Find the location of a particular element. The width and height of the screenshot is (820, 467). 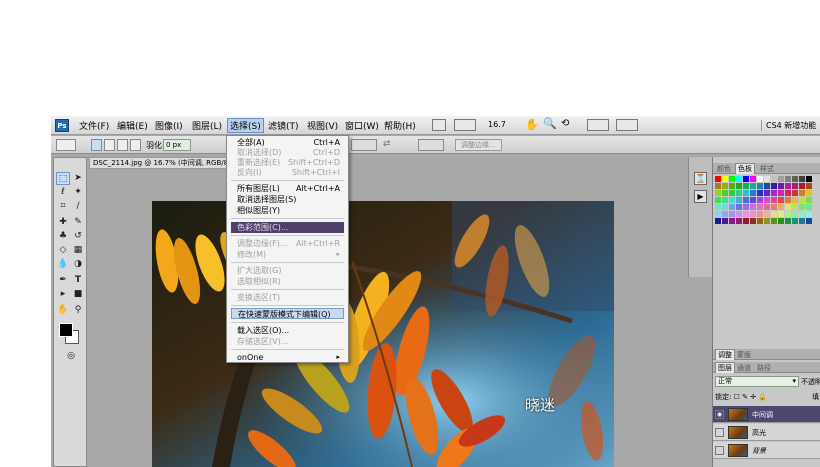

blend-mode-select: 正常 ▾ is located at coordinates (757, 381).